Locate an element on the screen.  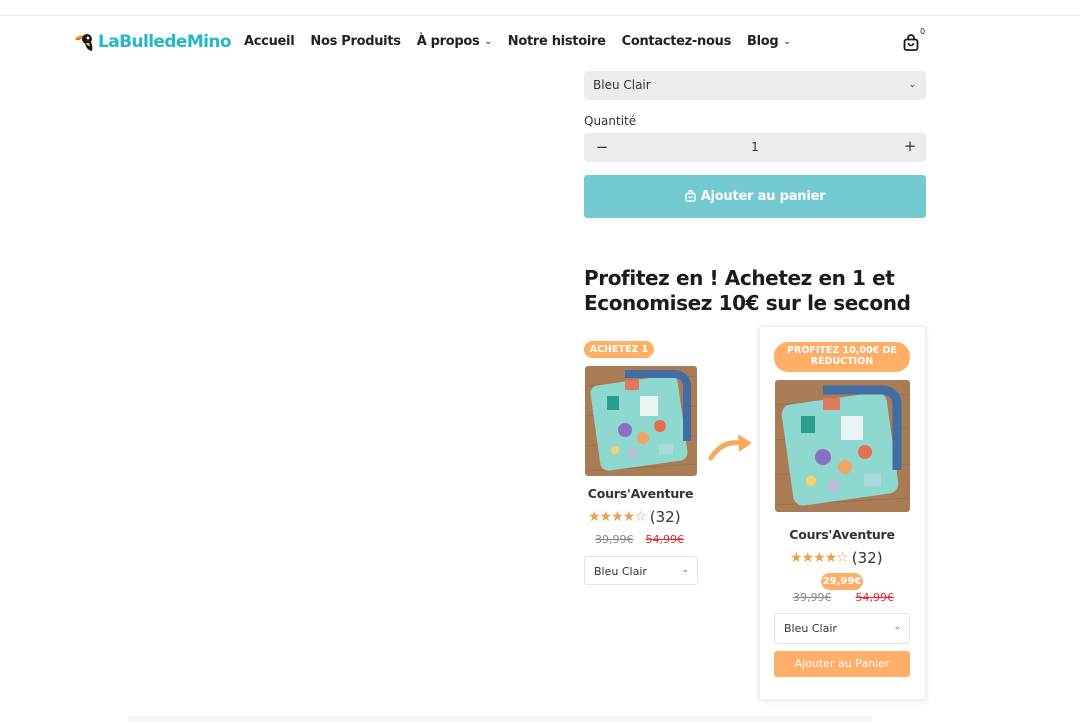
cart-icon is located at coordinates (911, 43).